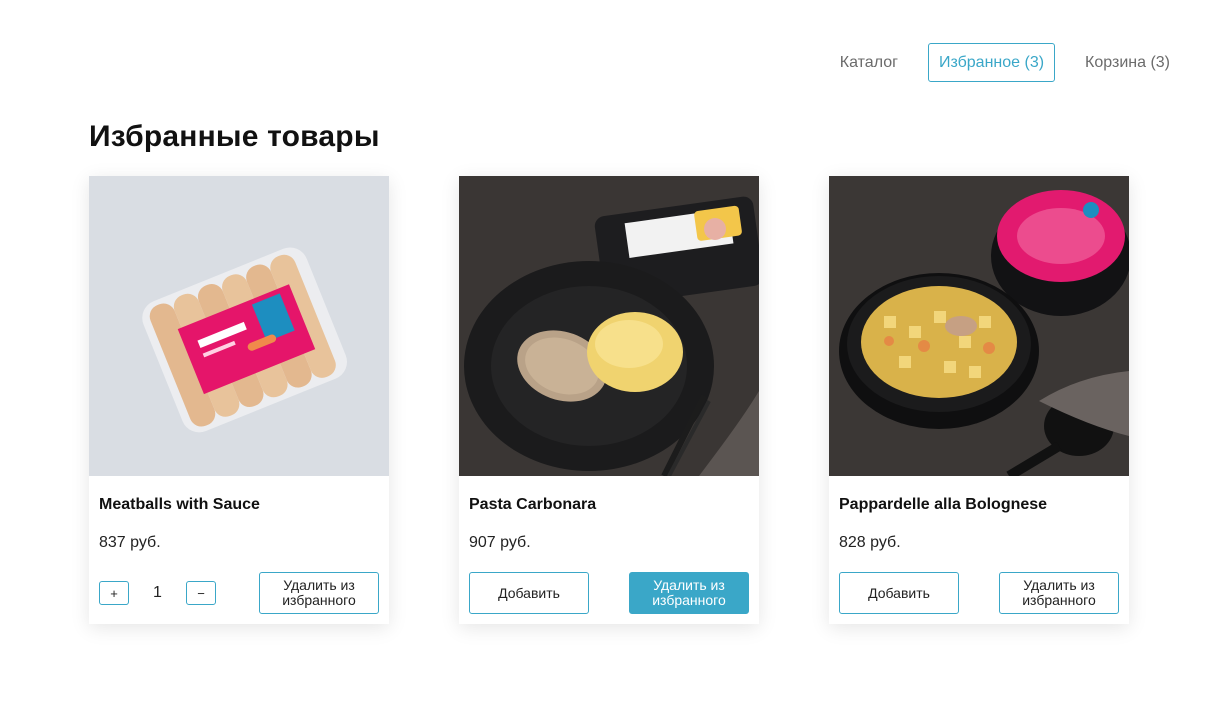 The width and height of the screenshot is (1218, 701). Describe the element at coordinates (130, 542) in the screenshot. I see `product-price: 837 руб.` at that location.